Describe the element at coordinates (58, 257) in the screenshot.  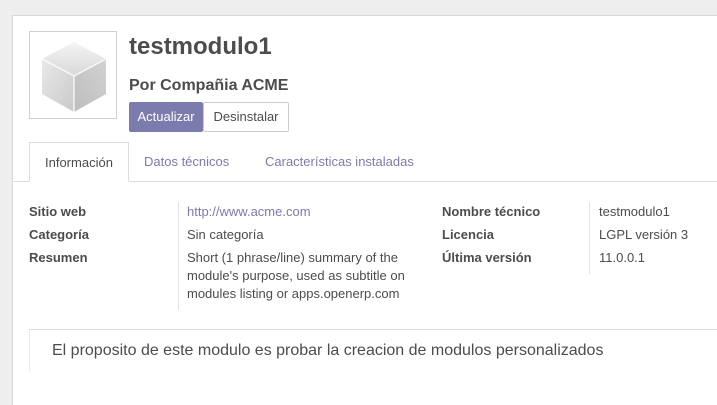
I see `field-label-summary: Resumen` at that location.